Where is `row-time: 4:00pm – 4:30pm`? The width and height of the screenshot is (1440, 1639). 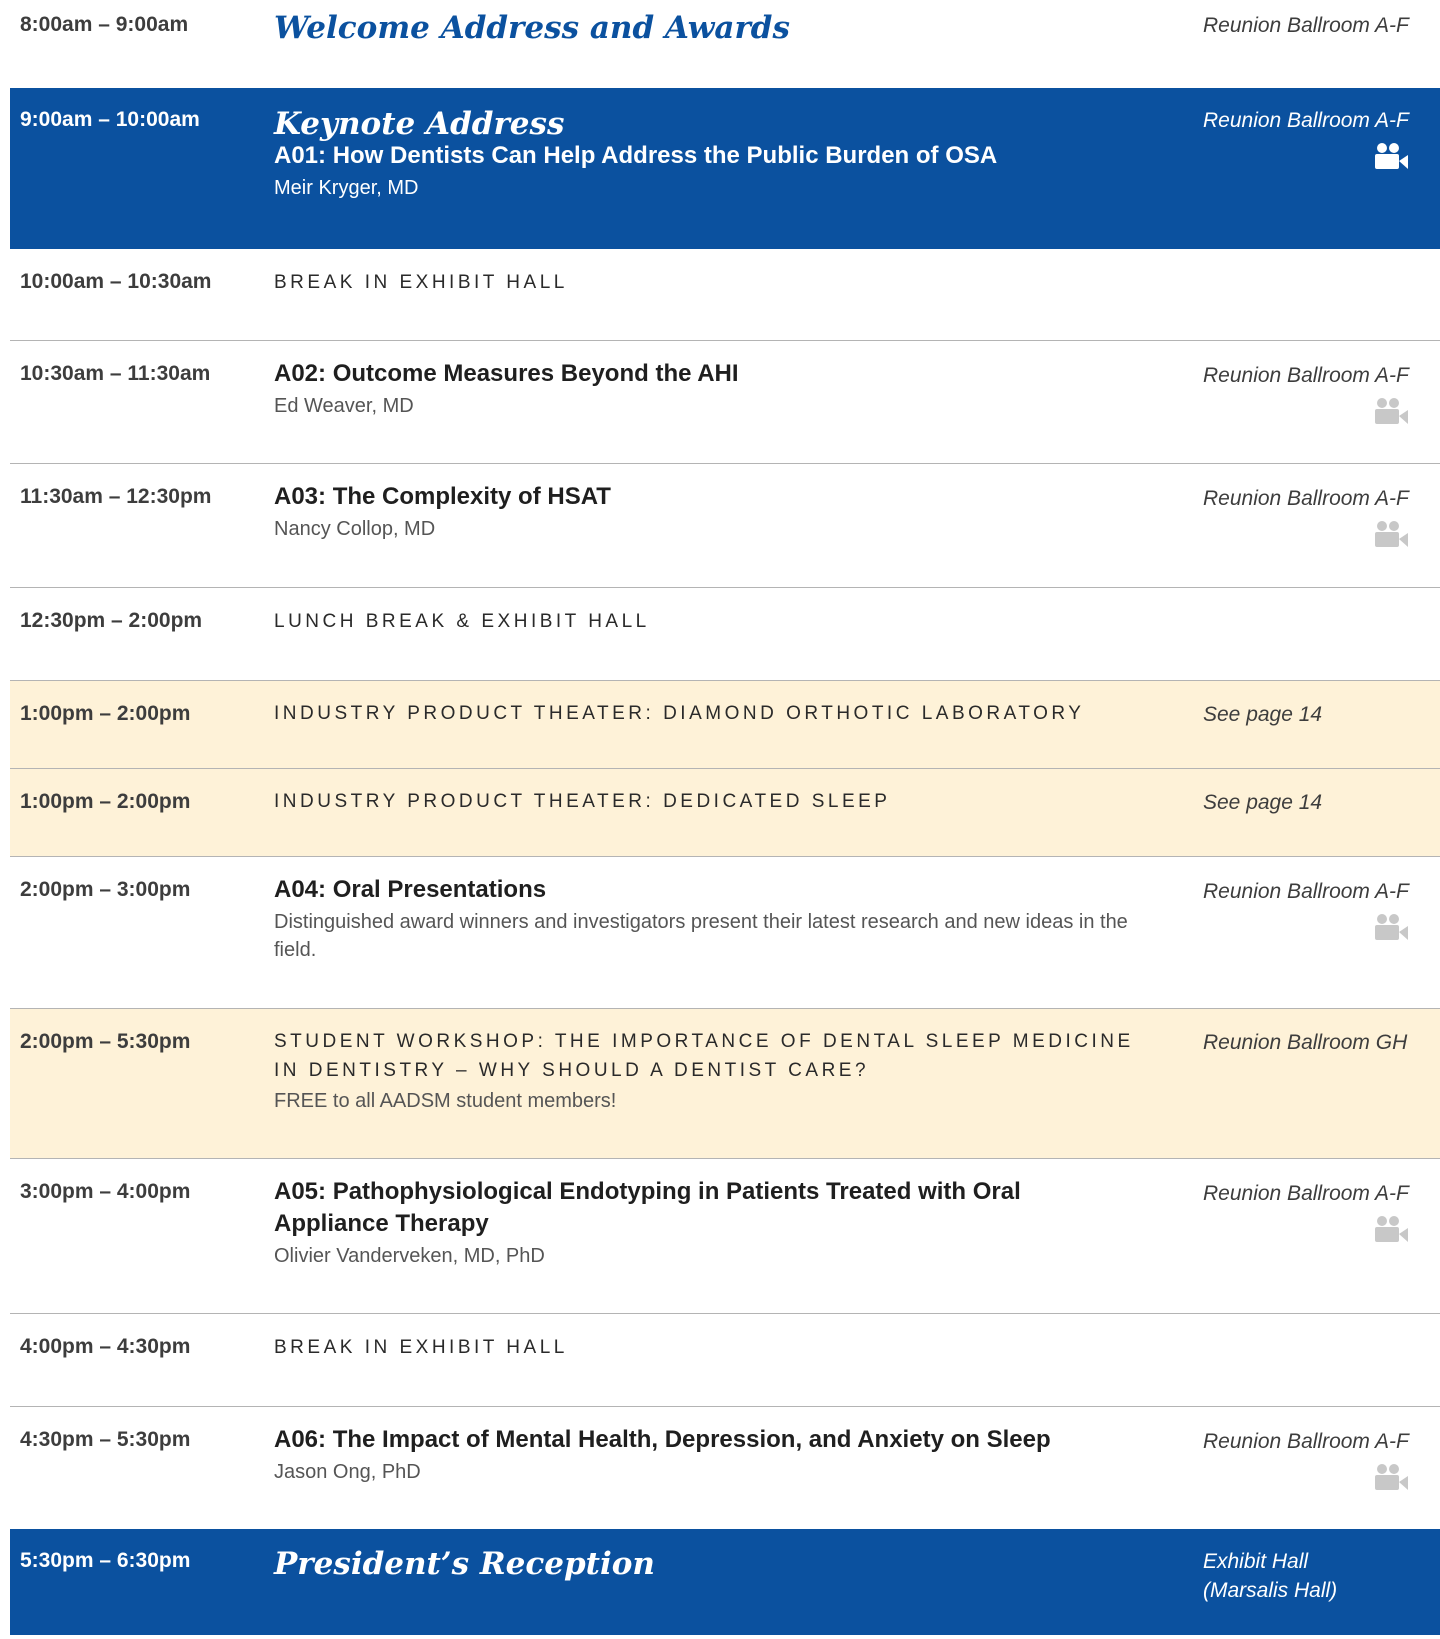 row-time: 4:00pm – 4:30pm is located at coordinates (105, 1346).